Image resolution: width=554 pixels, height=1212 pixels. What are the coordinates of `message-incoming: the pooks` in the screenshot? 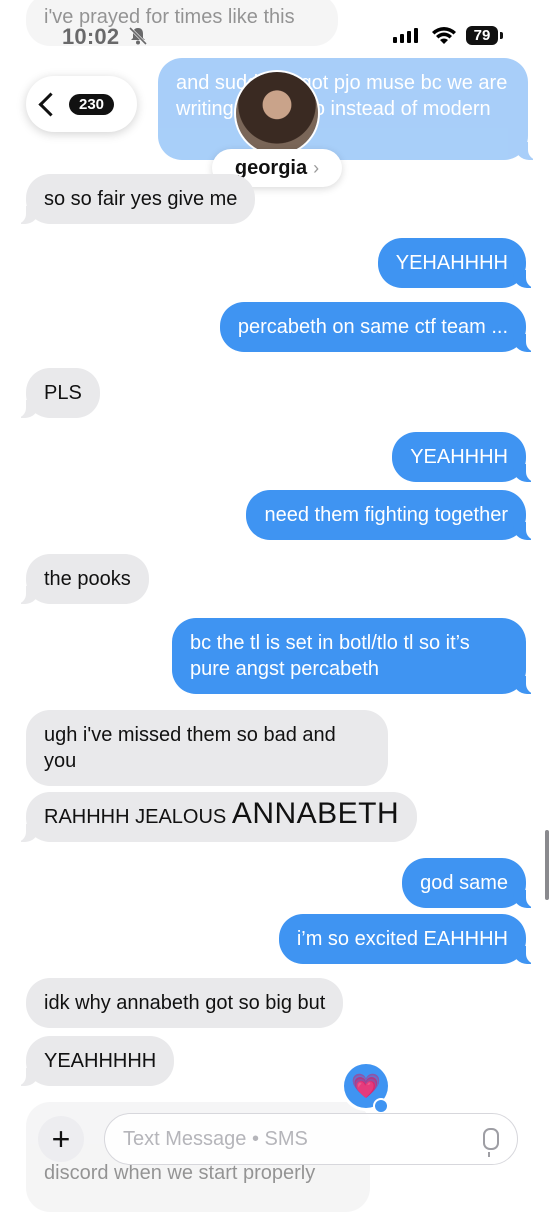 It's located at (82, 579).